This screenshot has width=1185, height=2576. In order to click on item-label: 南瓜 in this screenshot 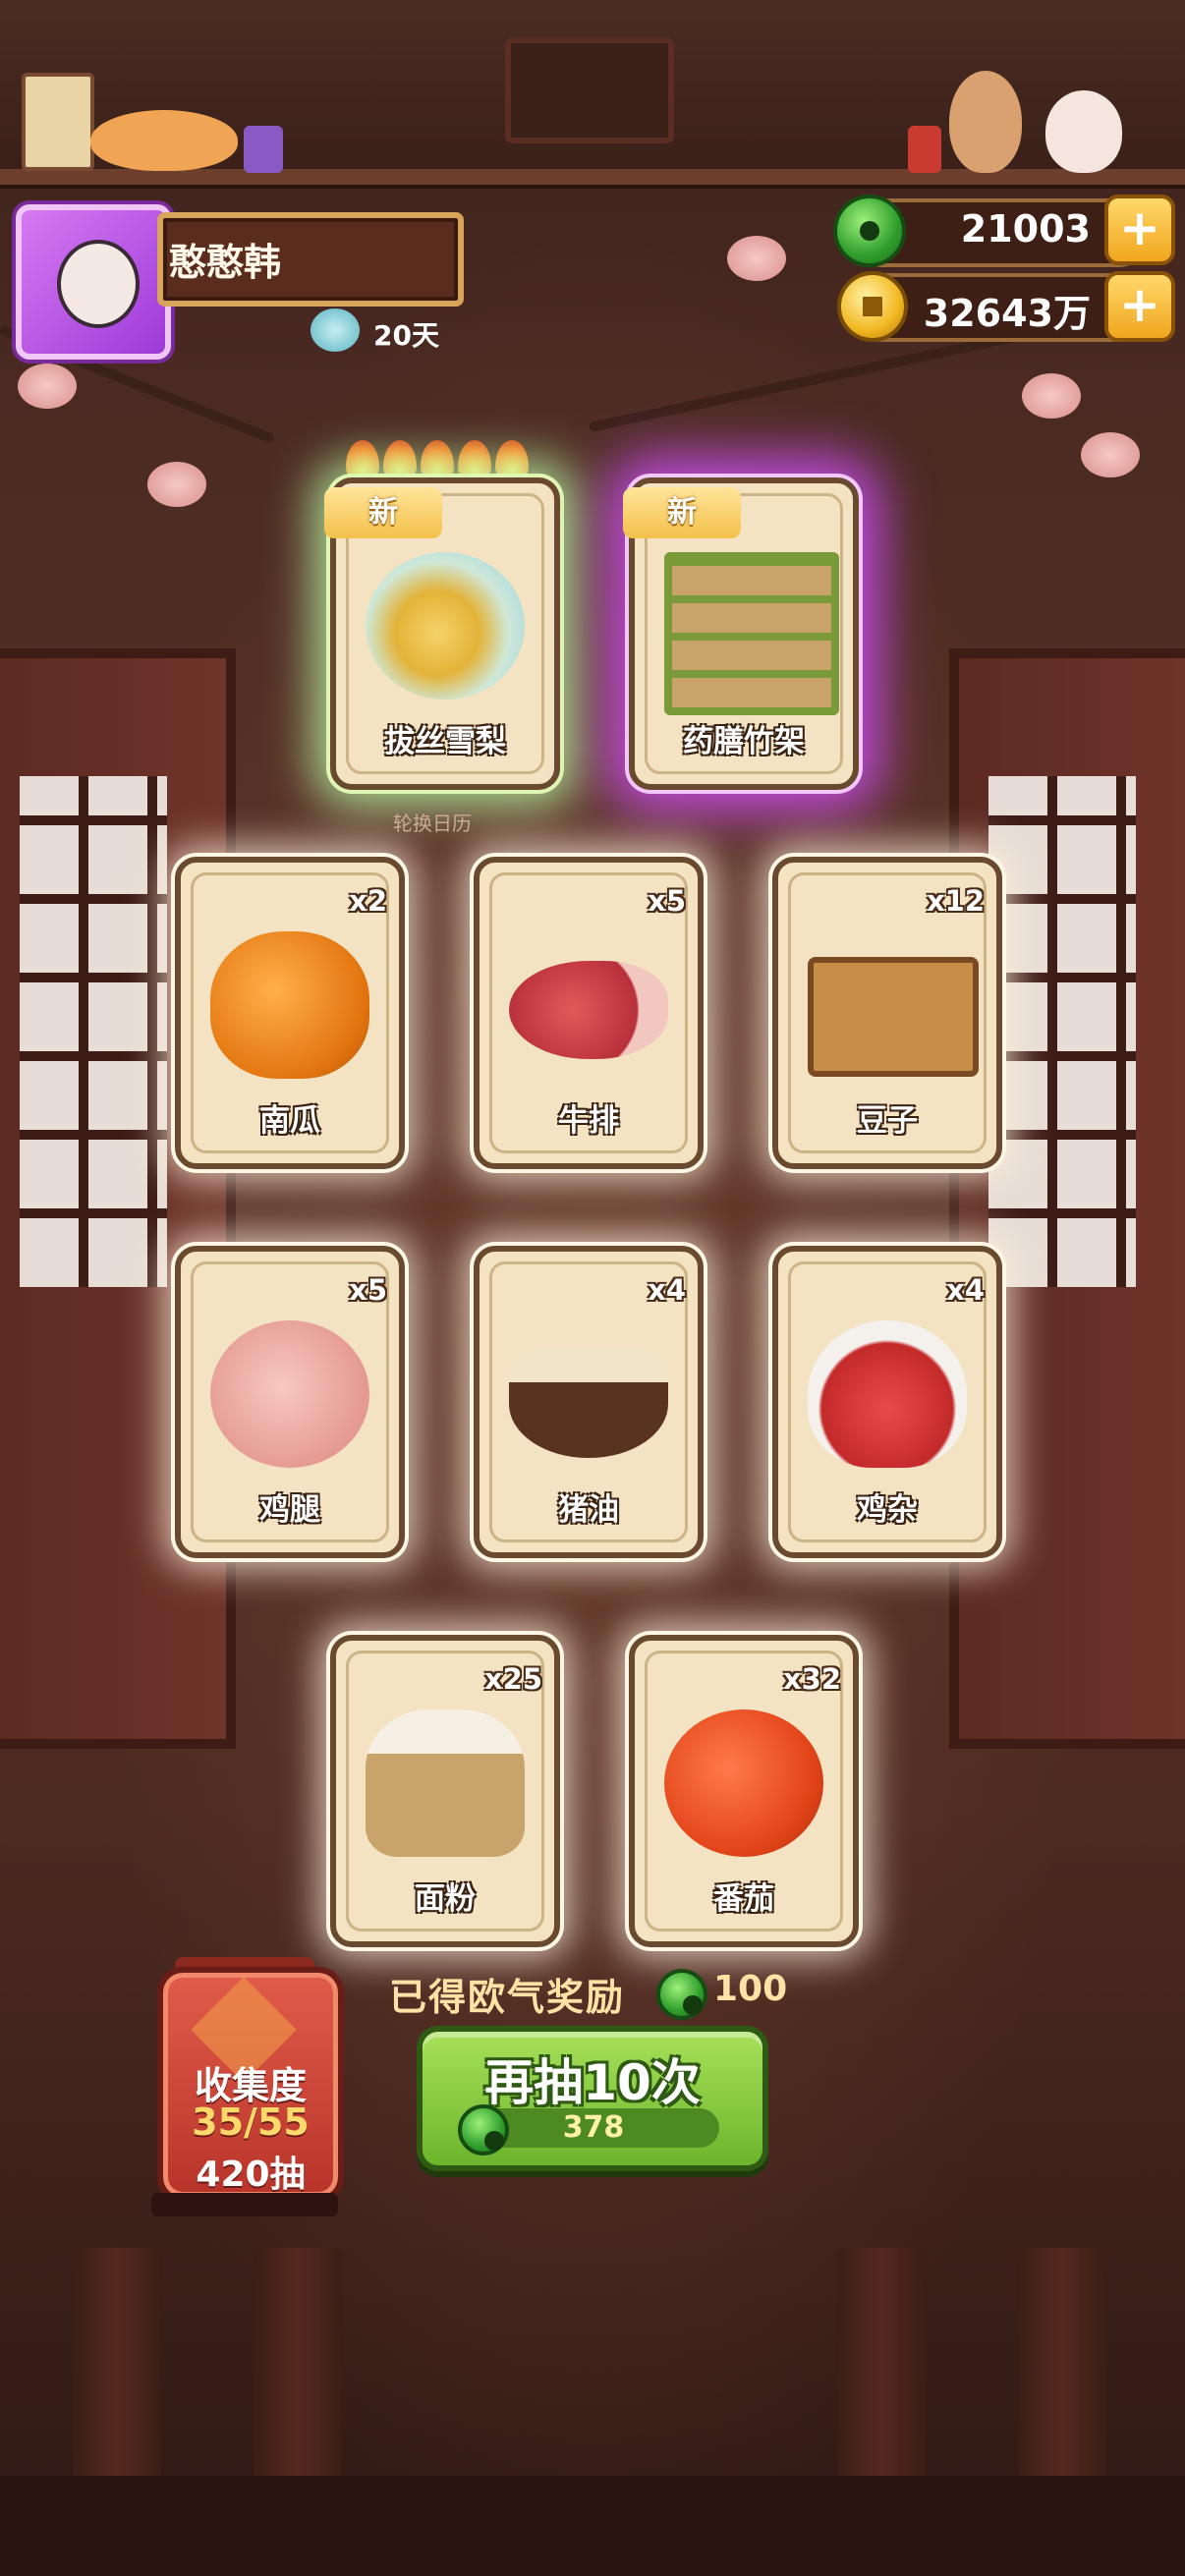, I will do `click(289, 1121)`.